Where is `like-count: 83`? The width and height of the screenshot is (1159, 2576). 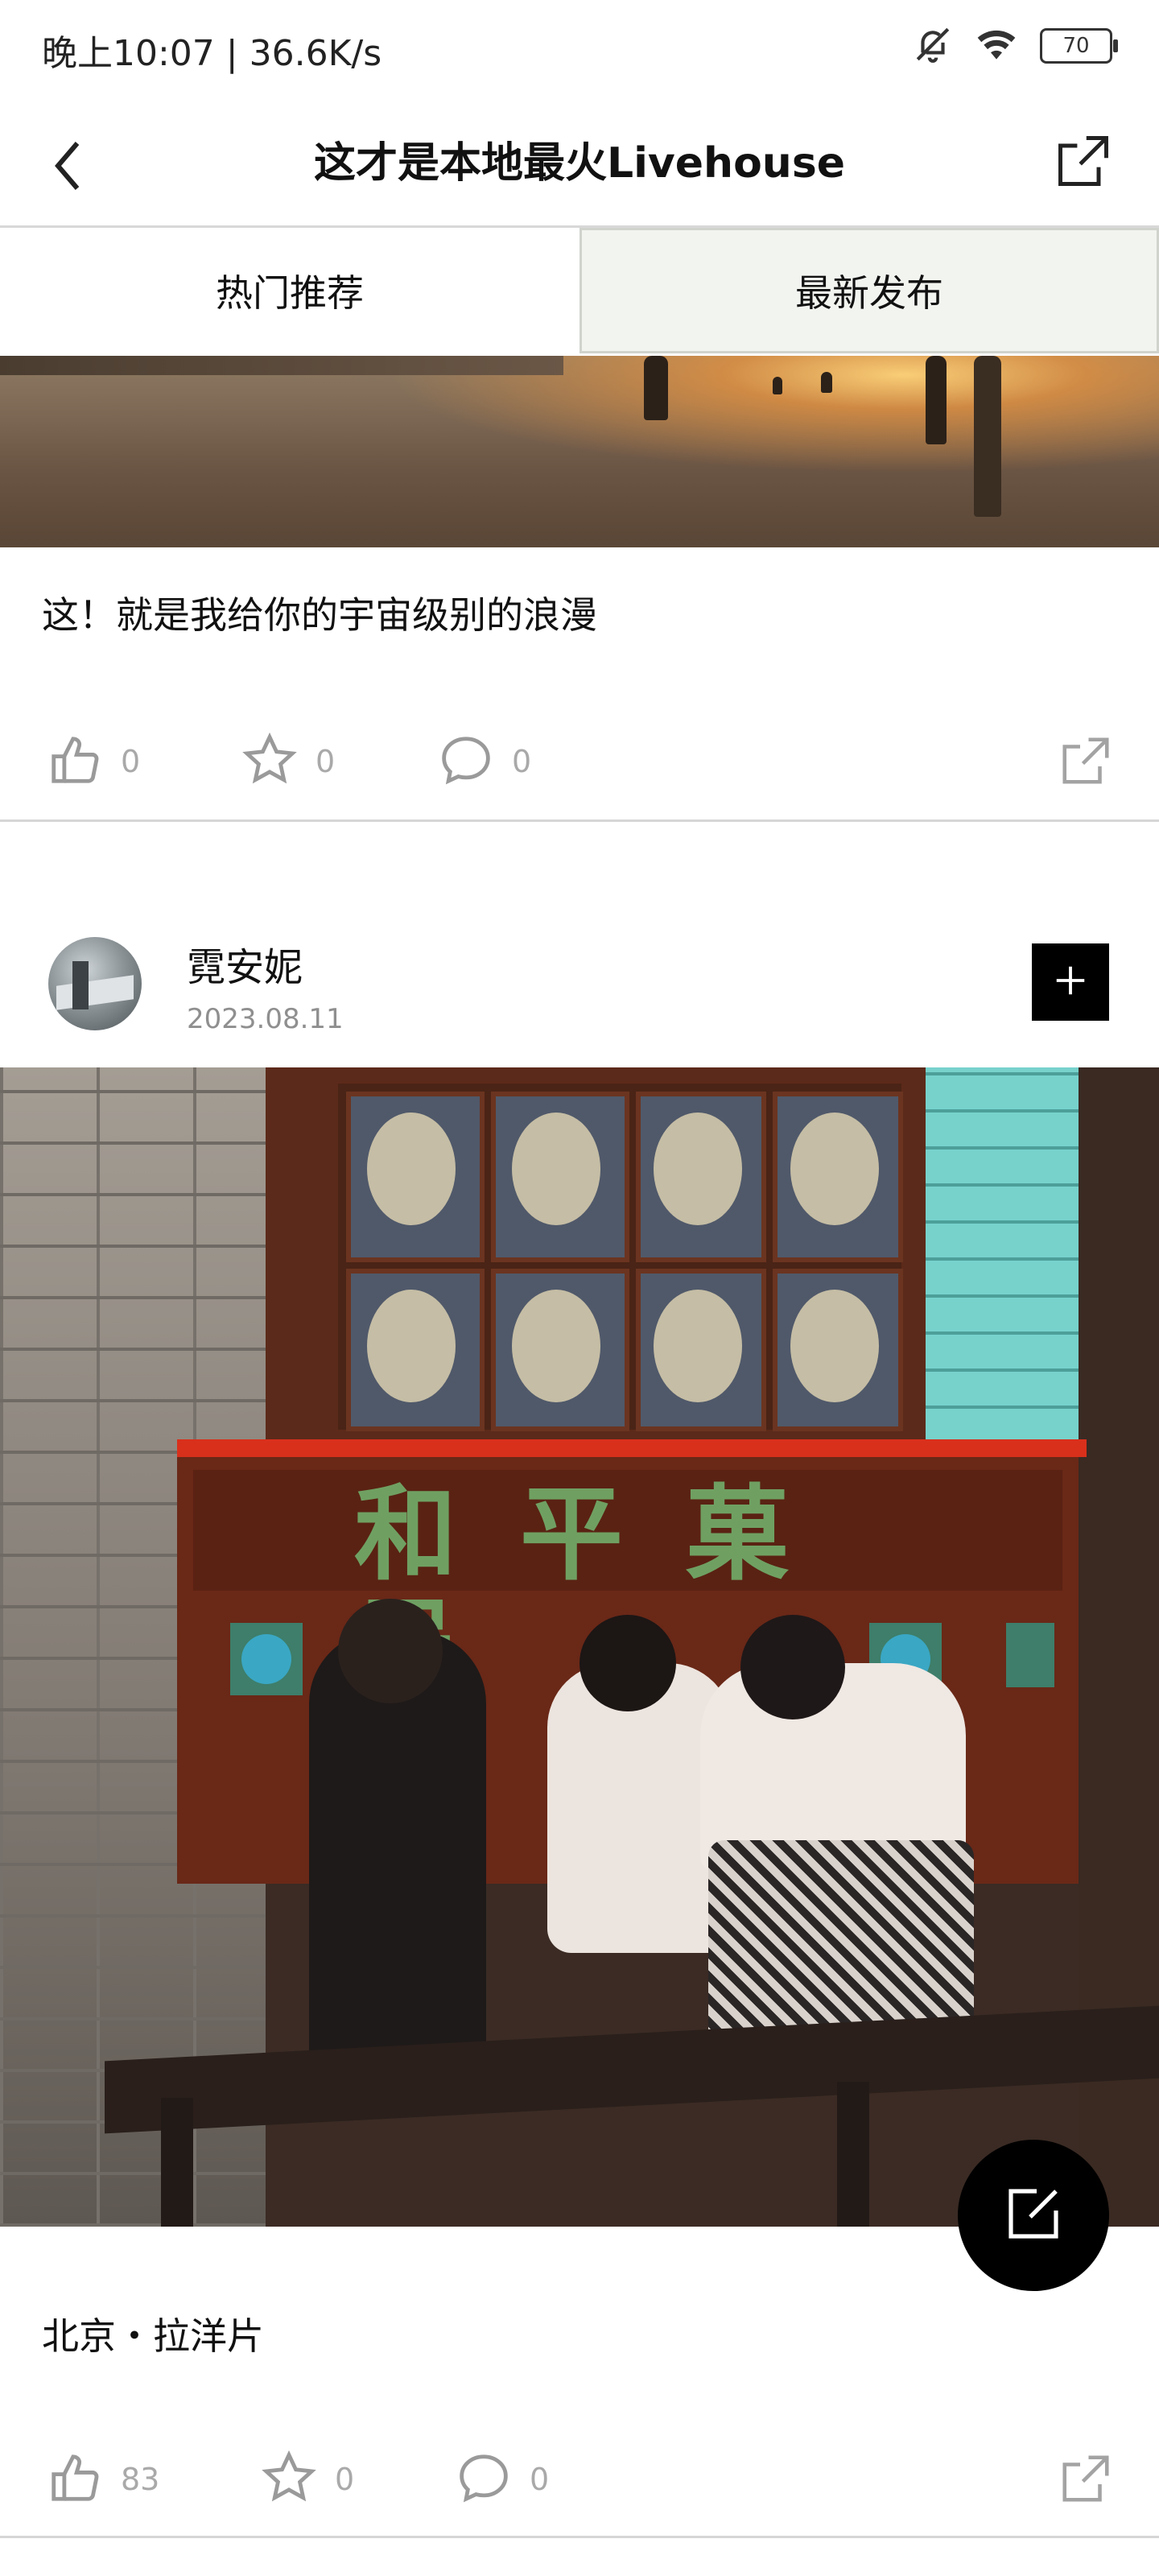
like-count: 83 is located at coordinates (140, 2479).